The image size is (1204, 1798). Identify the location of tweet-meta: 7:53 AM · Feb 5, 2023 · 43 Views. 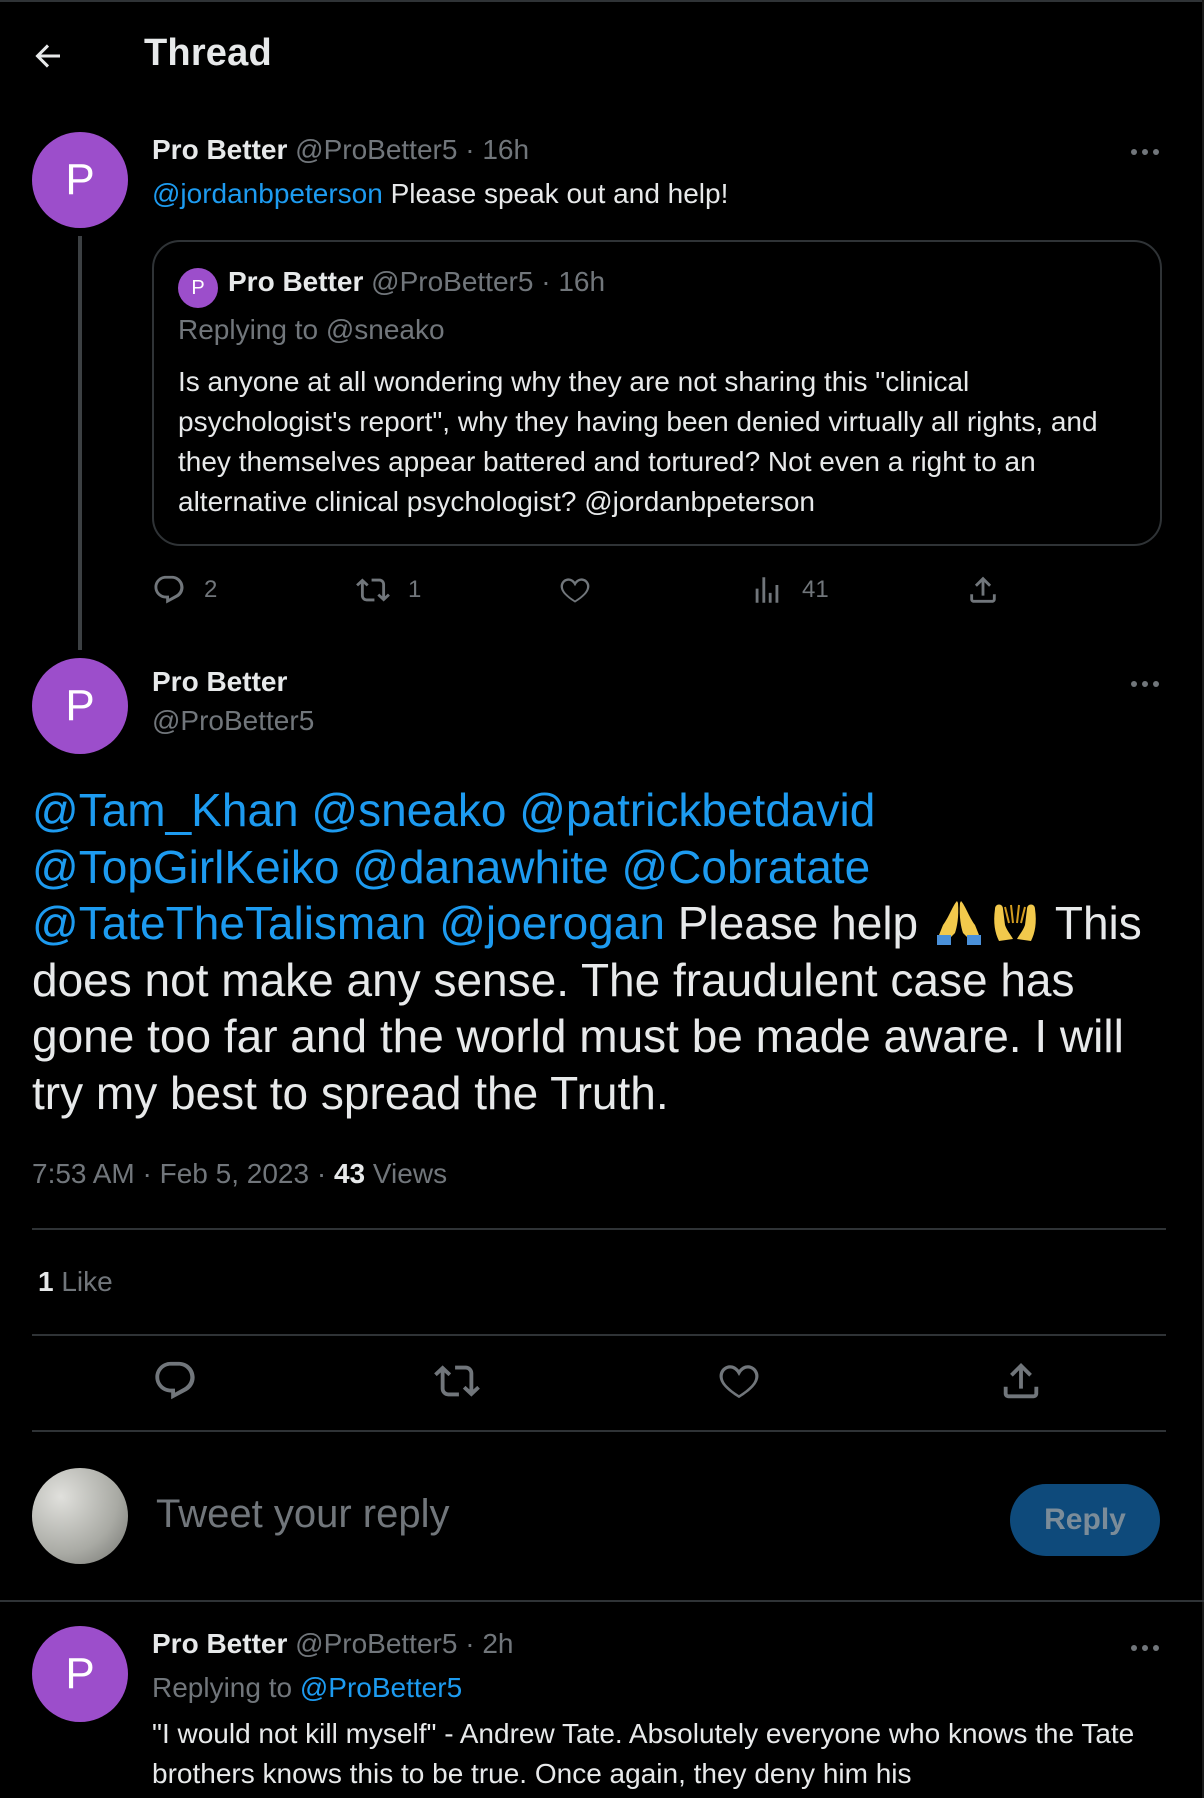
(239, 1174).